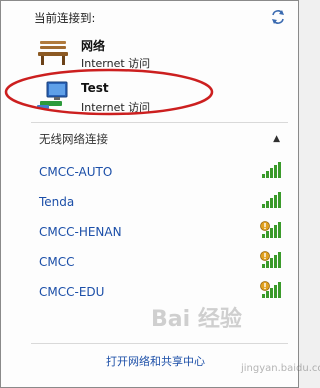 This screenshot has height=388, width=320. What do you see at coordinates (155, 361) in the screenshot?
I see `open-network-sharing-center-link: 打开网络和共享中心` at bounding box center [155, 361].